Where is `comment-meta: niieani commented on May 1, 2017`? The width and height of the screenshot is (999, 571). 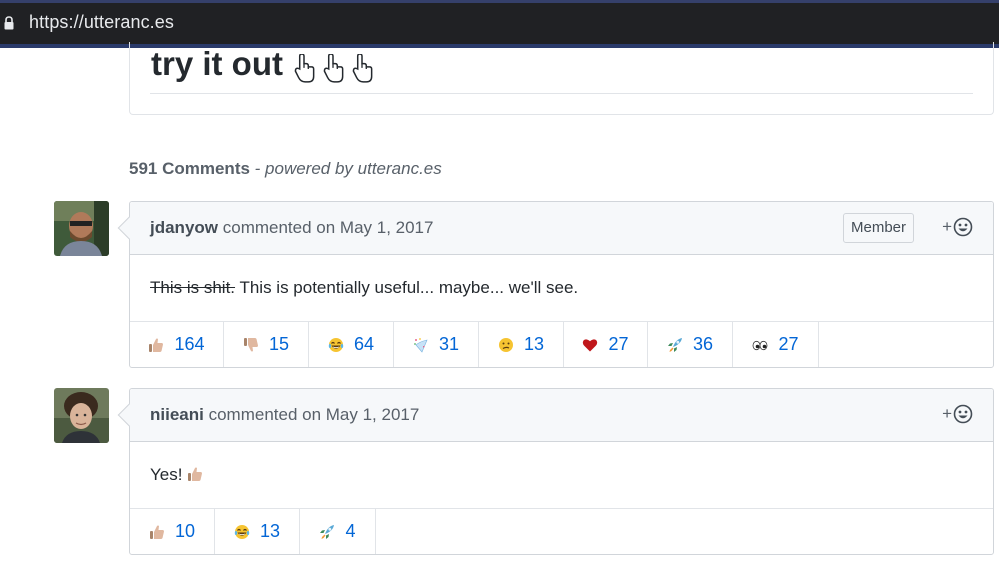 comment-meta: niieani commented on May 1, 2017 is located at coordinates (284, 415).